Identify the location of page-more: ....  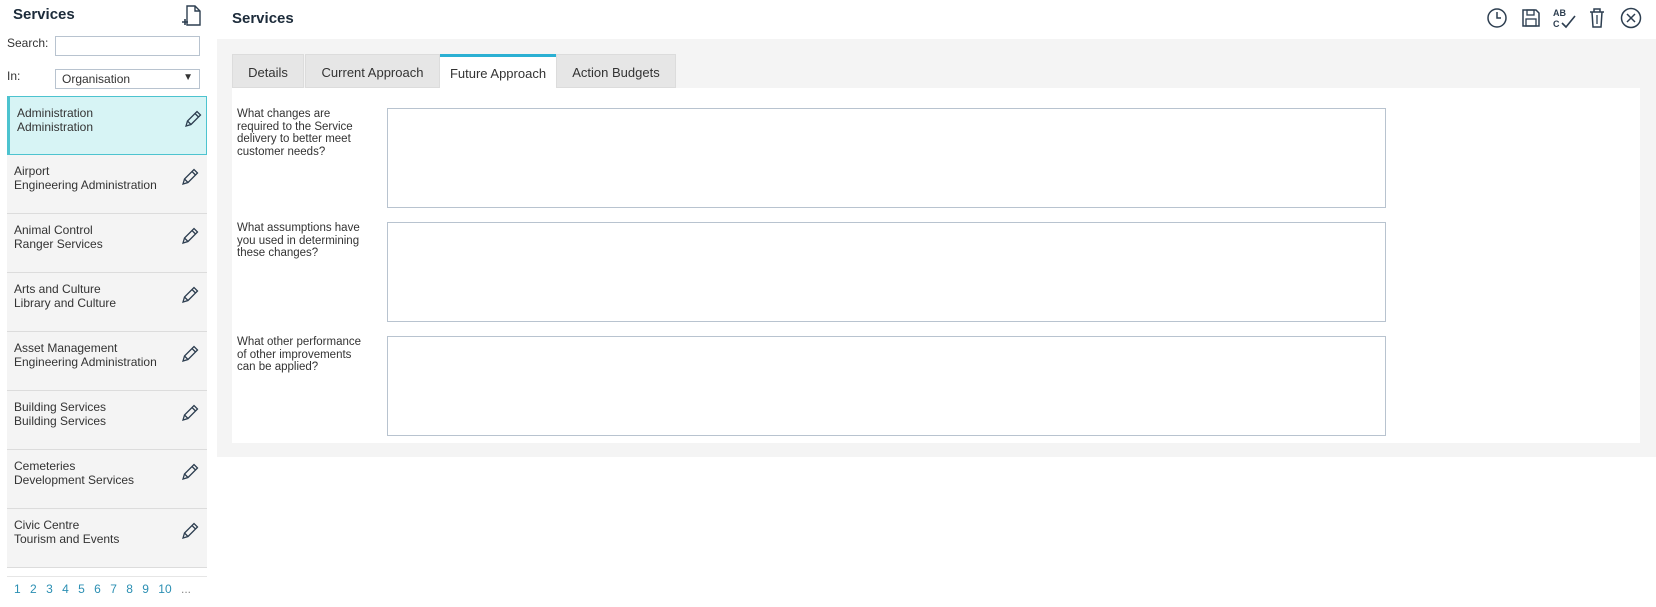
(186, 589).